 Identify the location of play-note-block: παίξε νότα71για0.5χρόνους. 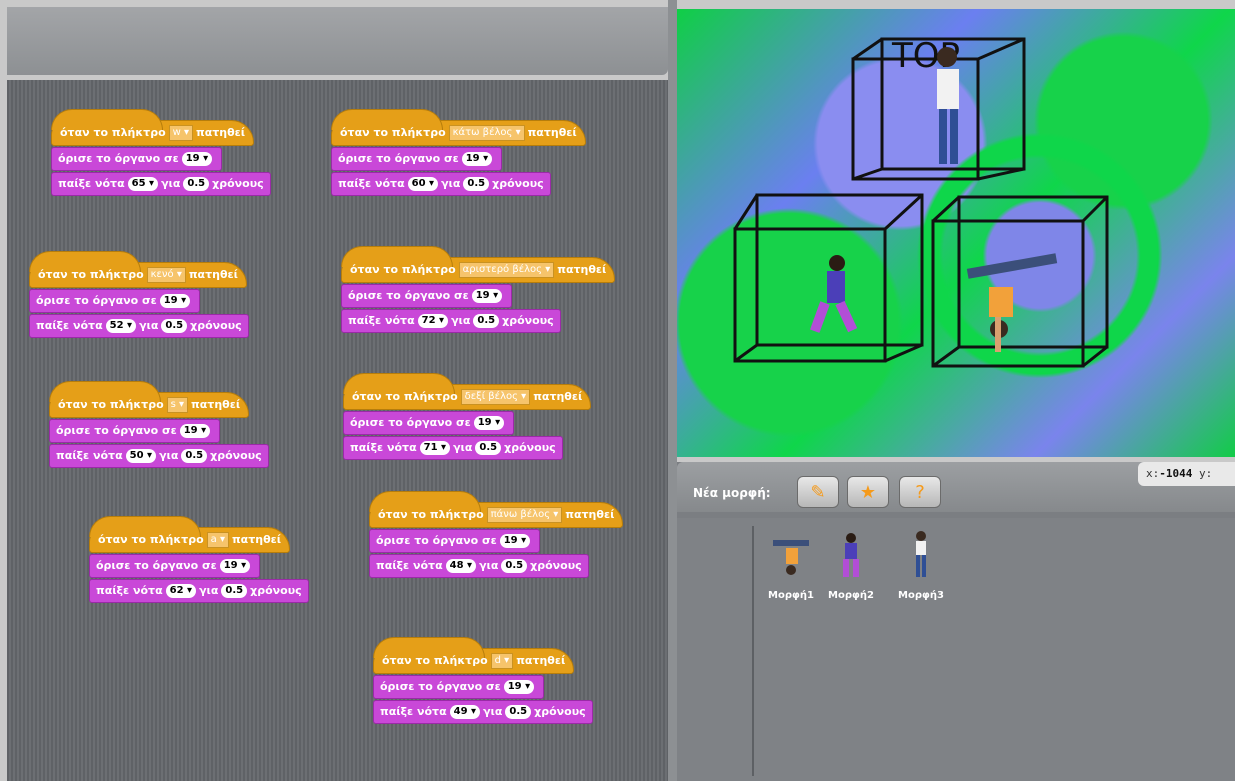
(453, 448).